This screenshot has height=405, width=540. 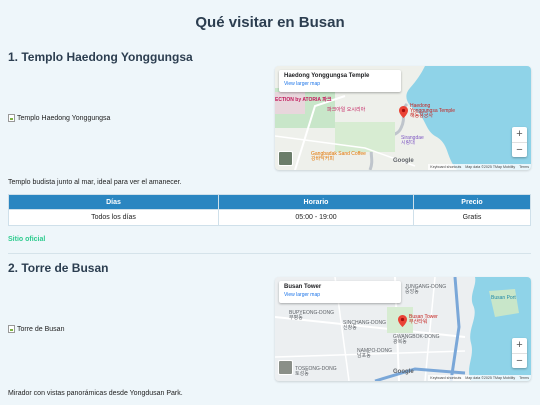 What do you see at coordinates (338, 156) in the screenshot?
I see `map-label-poi2: Gangbadak Sand Coffee 강바닥커피` at bounding box center [338, 156].